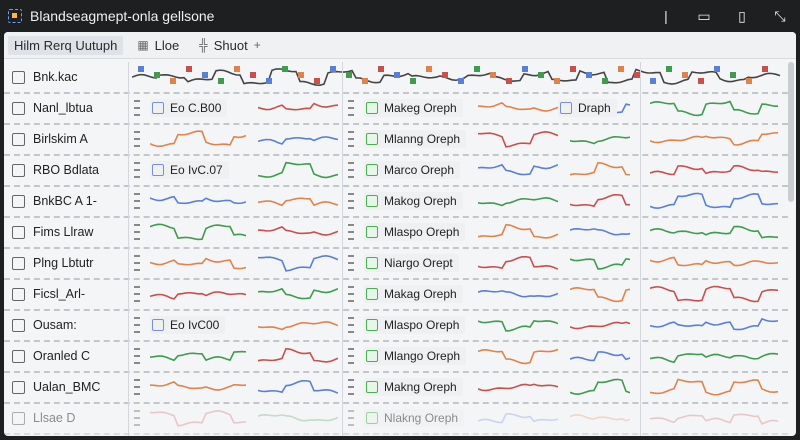 The image size is (800, 440). Describe the element at coordinates (189, 108) in the screenshot. I see `graph-chip: Eo C.B00` at that location.